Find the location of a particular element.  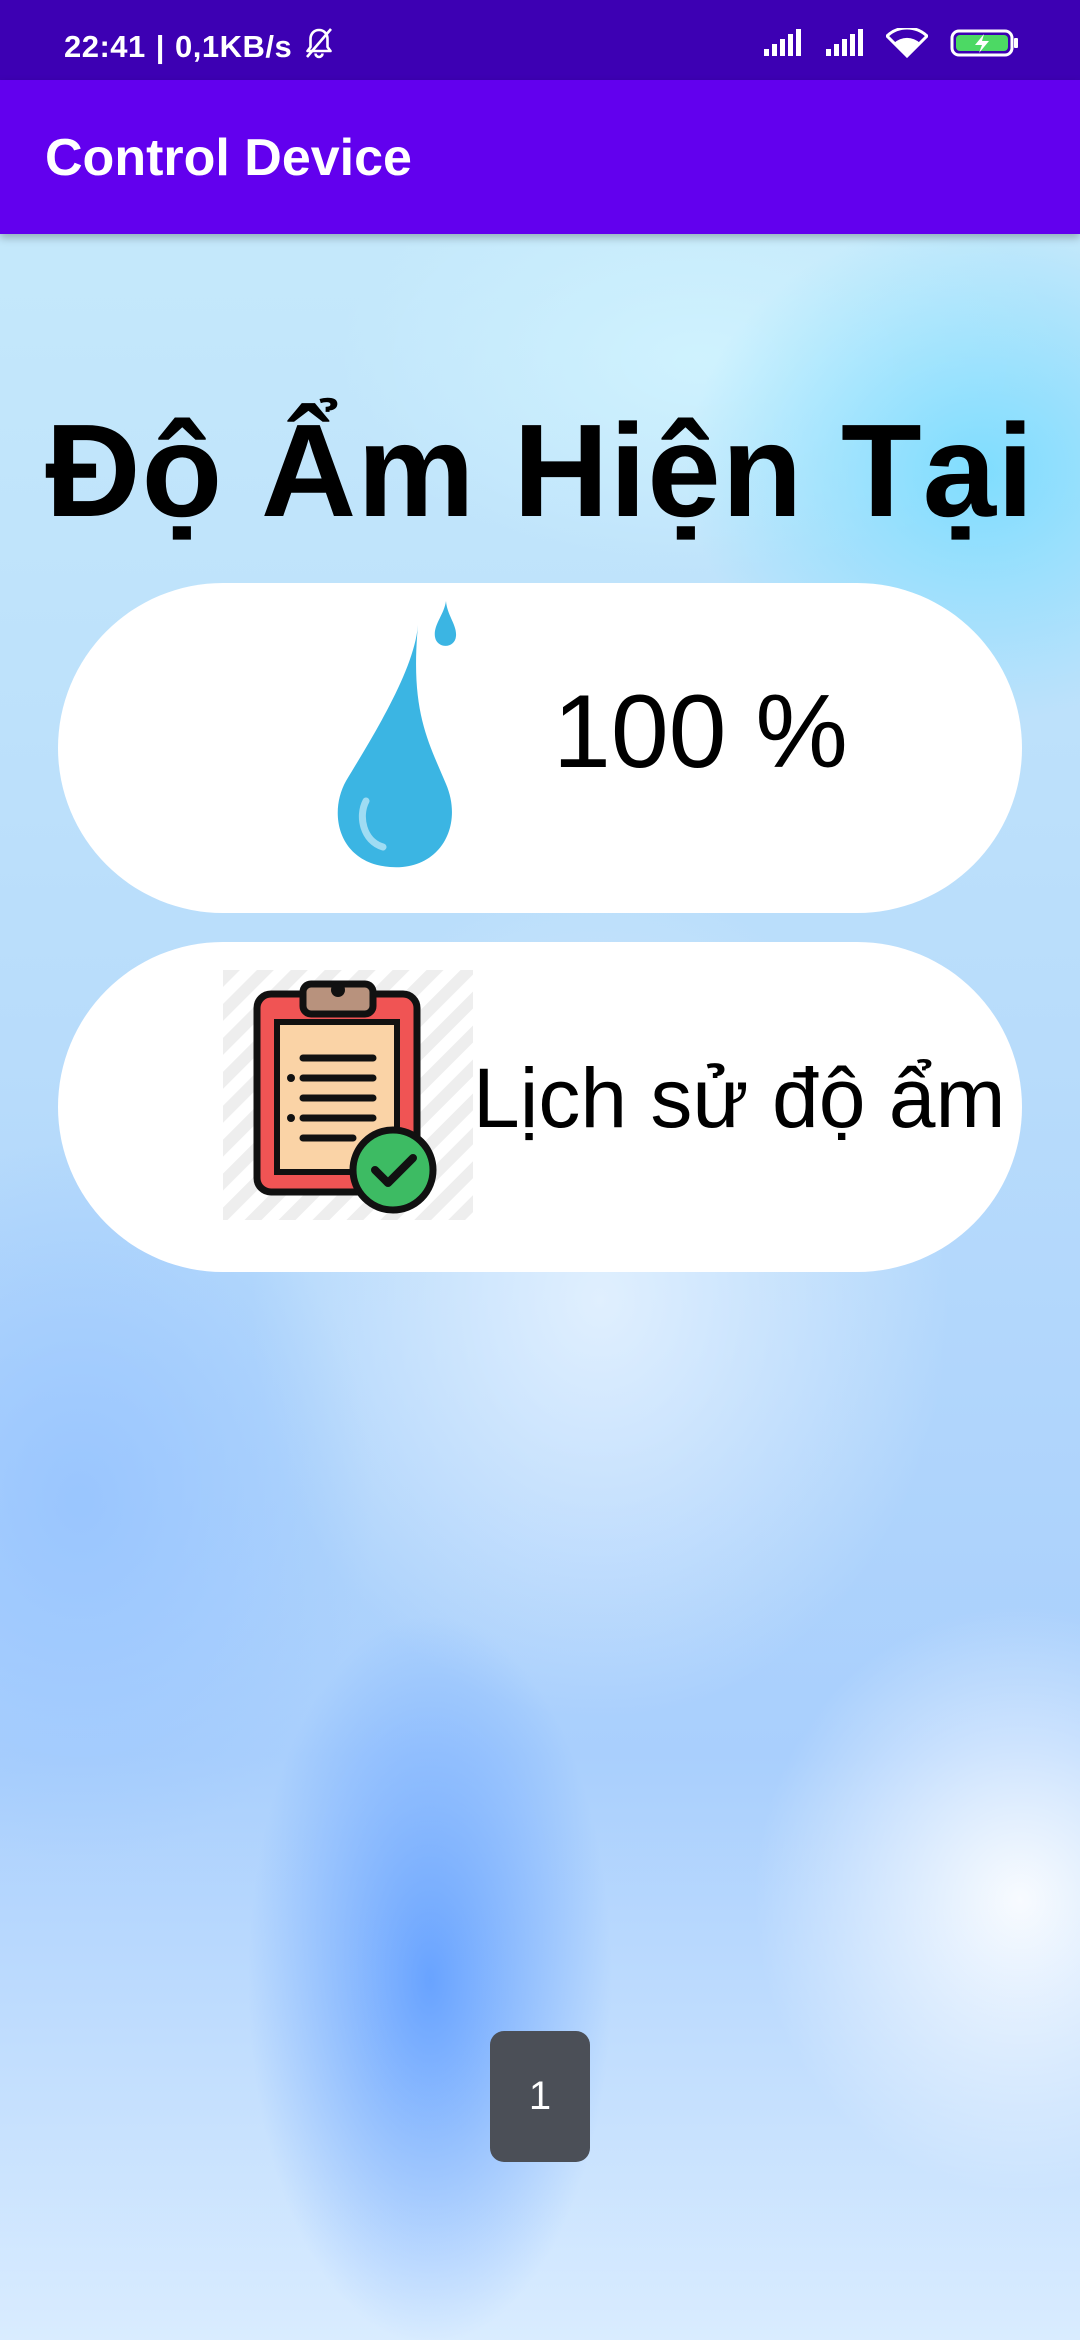

page-title: Độ Ẩm Hiện Tại is located at coordinates (540, 470).